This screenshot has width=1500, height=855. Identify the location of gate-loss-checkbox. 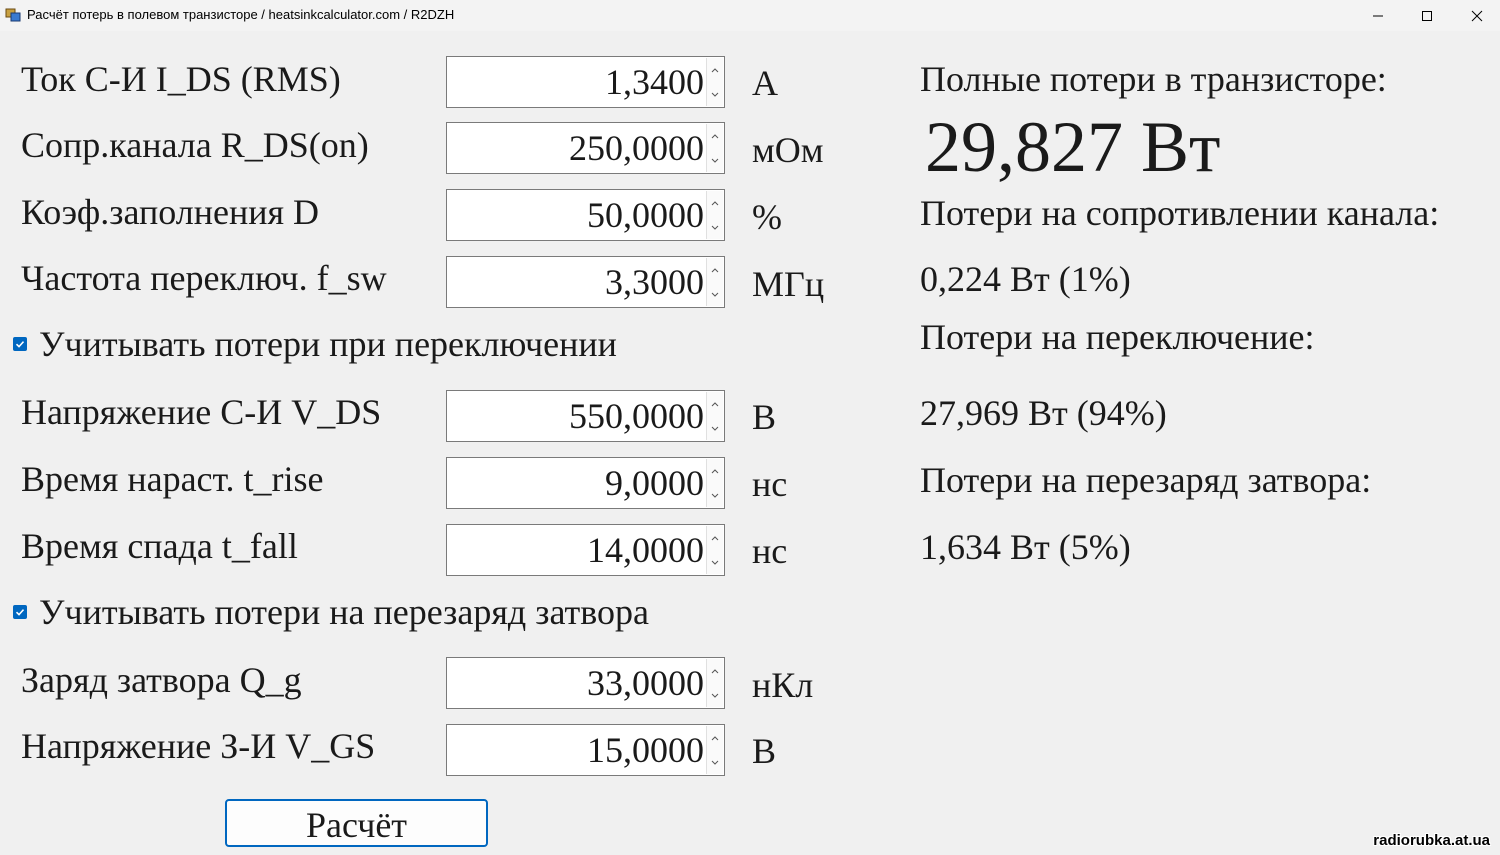
(20, 612).